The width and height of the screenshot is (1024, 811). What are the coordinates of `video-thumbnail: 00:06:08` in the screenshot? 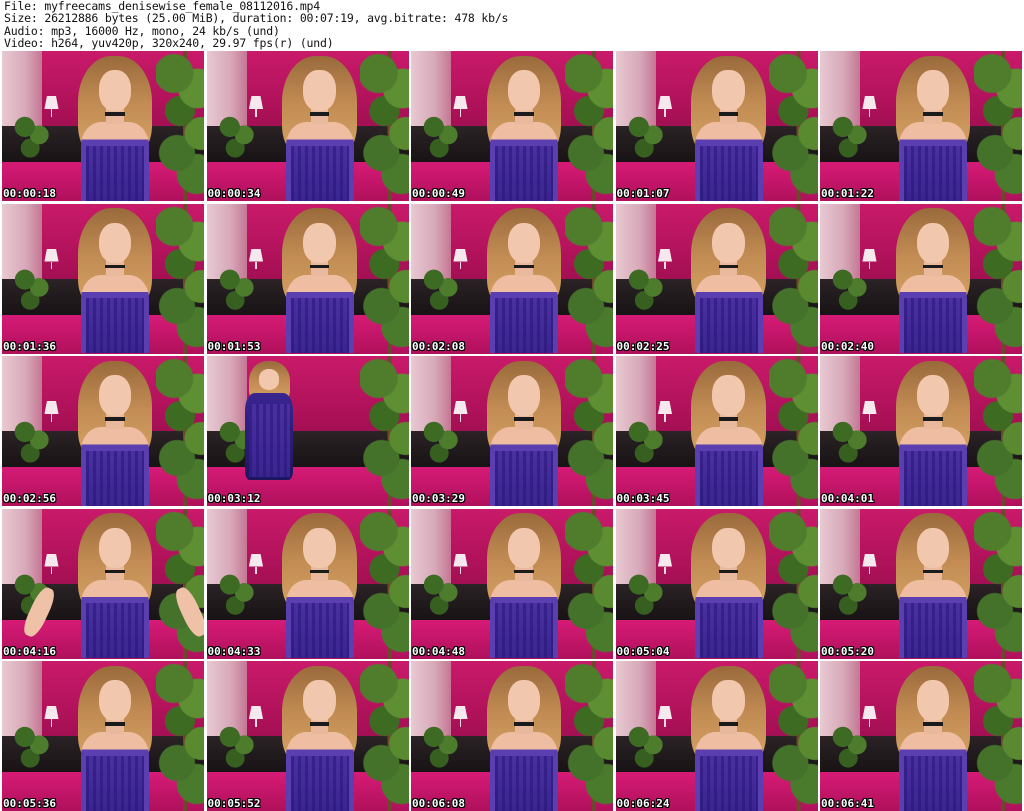 It's located at (512, 736).